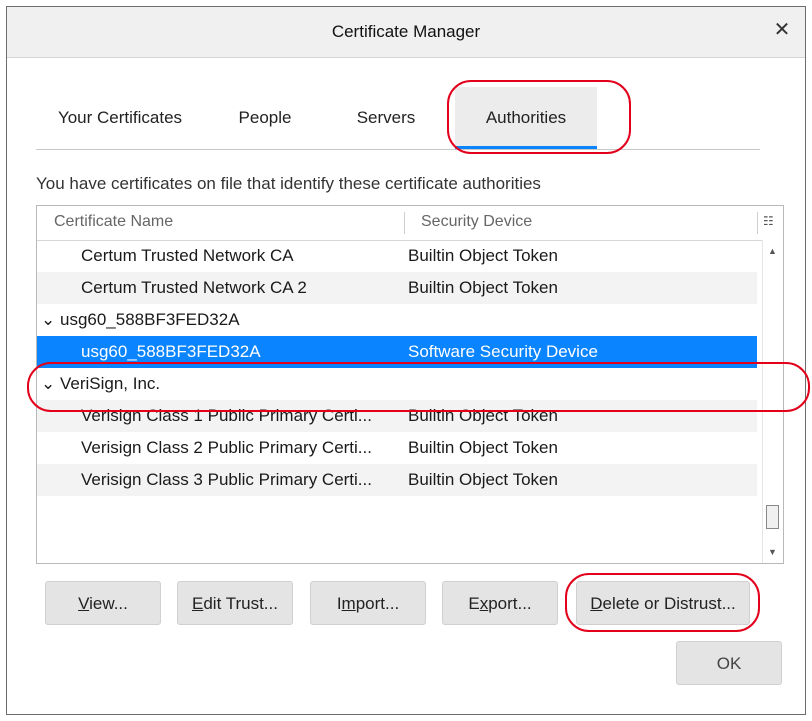 The width and height of the screenshot is (812, 721). Describe the element at coordinates (596, 603) in the screenshot. I see `accesskey-letter: D` at that location.